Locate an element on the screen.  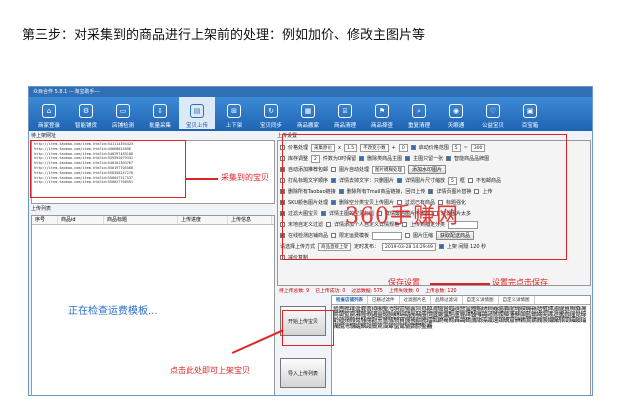
column-header: 上传信息 is located at coordinates (250, 220).